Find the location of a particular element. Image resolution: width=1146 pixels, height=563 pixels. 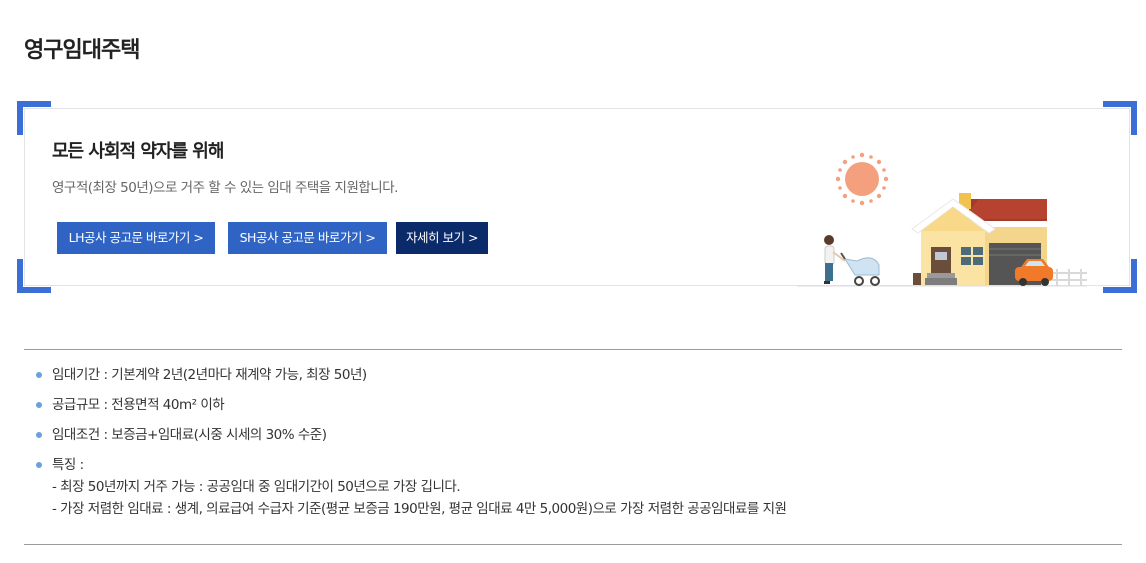

view-details-button: 자세히 보기 > is located at coordinates (442, 238).